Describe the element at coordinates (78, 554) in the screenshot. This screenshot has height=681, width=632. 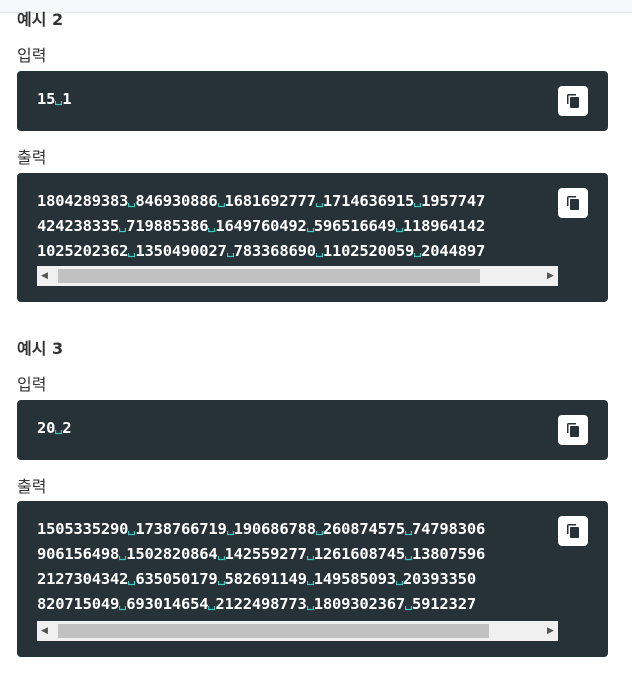
I see `code-token: 906156498` at that location.